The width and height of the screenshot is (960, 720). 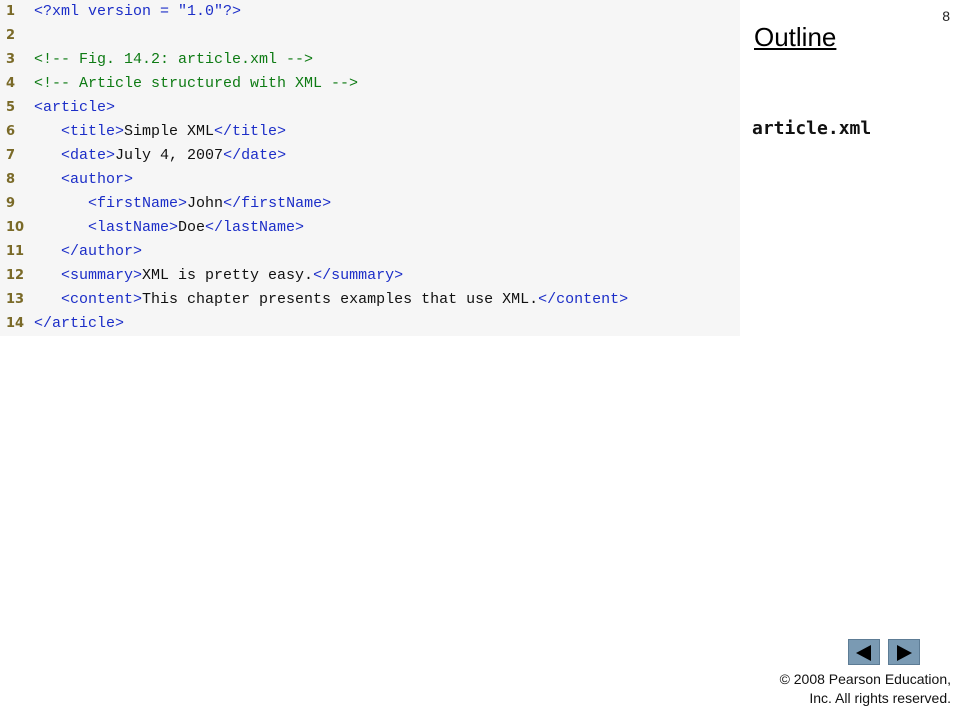 What do you see at coordinates (946, 16) in the screenshot?
I see `page-number: 8` at bounding box center [946, 16].